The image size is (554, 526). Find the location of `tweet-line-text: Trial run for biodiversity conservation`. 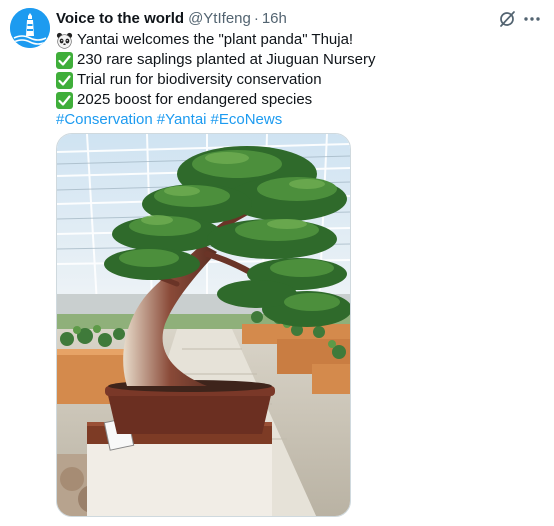

tweet-line-text: Trial run for biodiversity conservation is located at coordinates (199, 79).